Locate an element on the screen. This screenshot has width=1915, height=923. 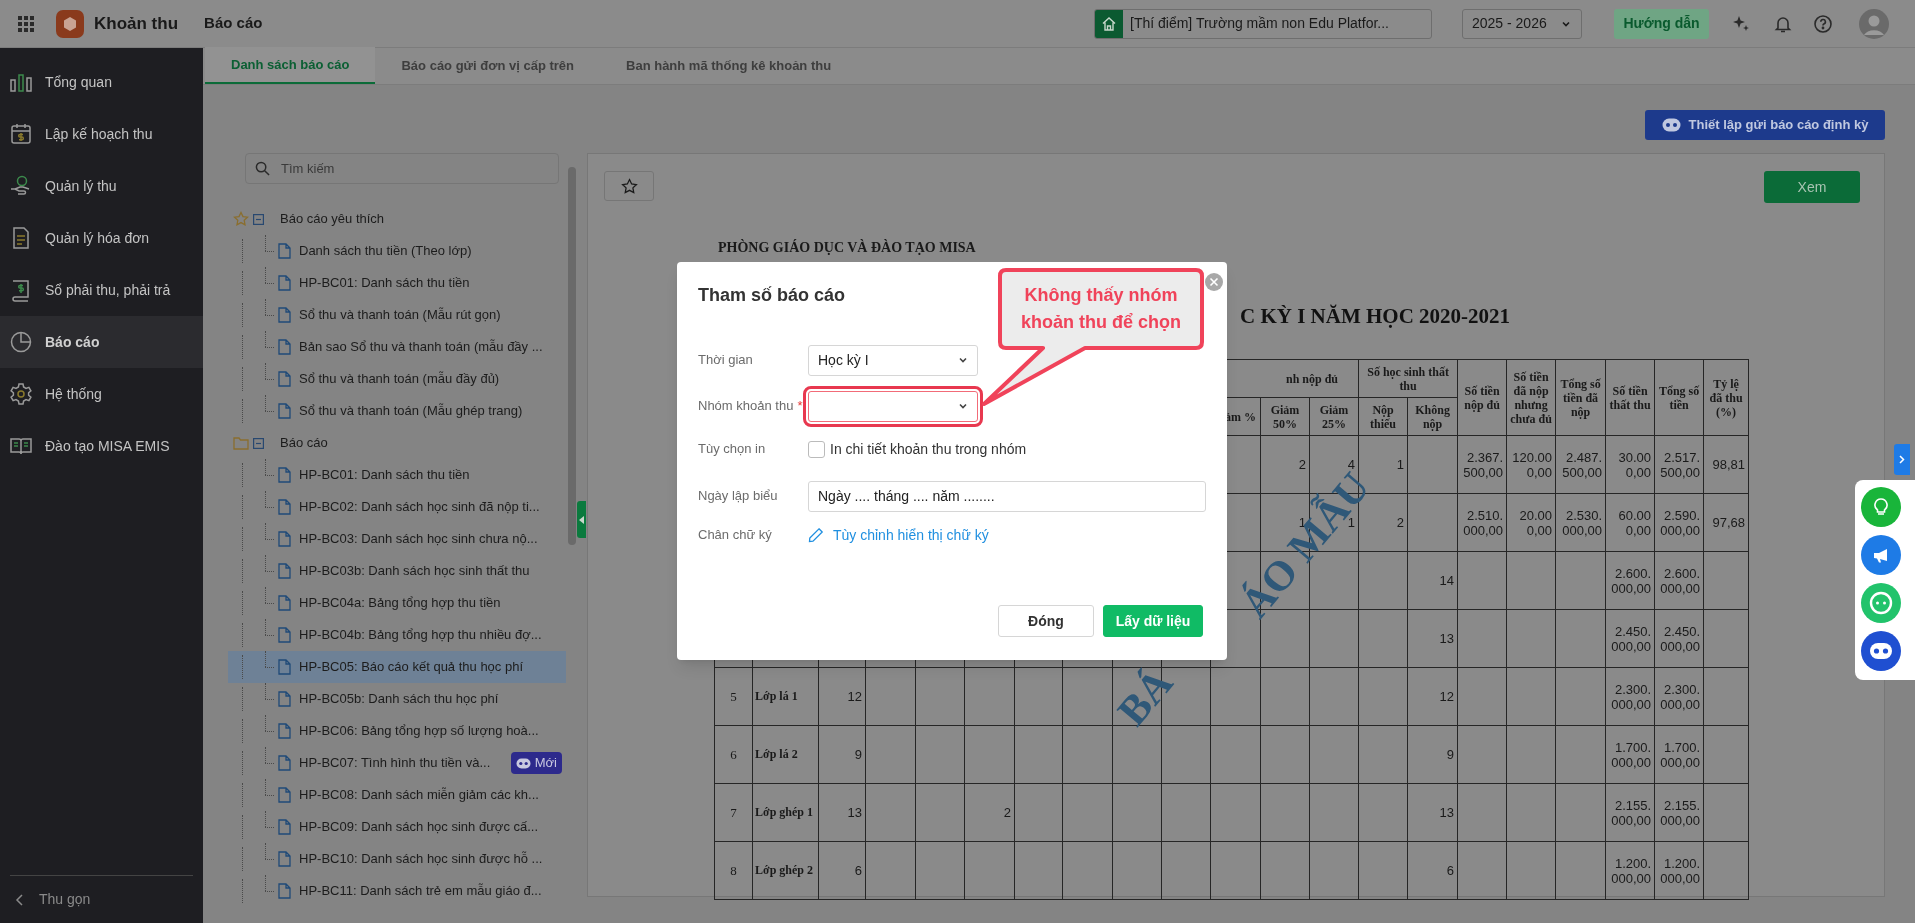
table-cell: 8 is located at coordinates (733, 870).